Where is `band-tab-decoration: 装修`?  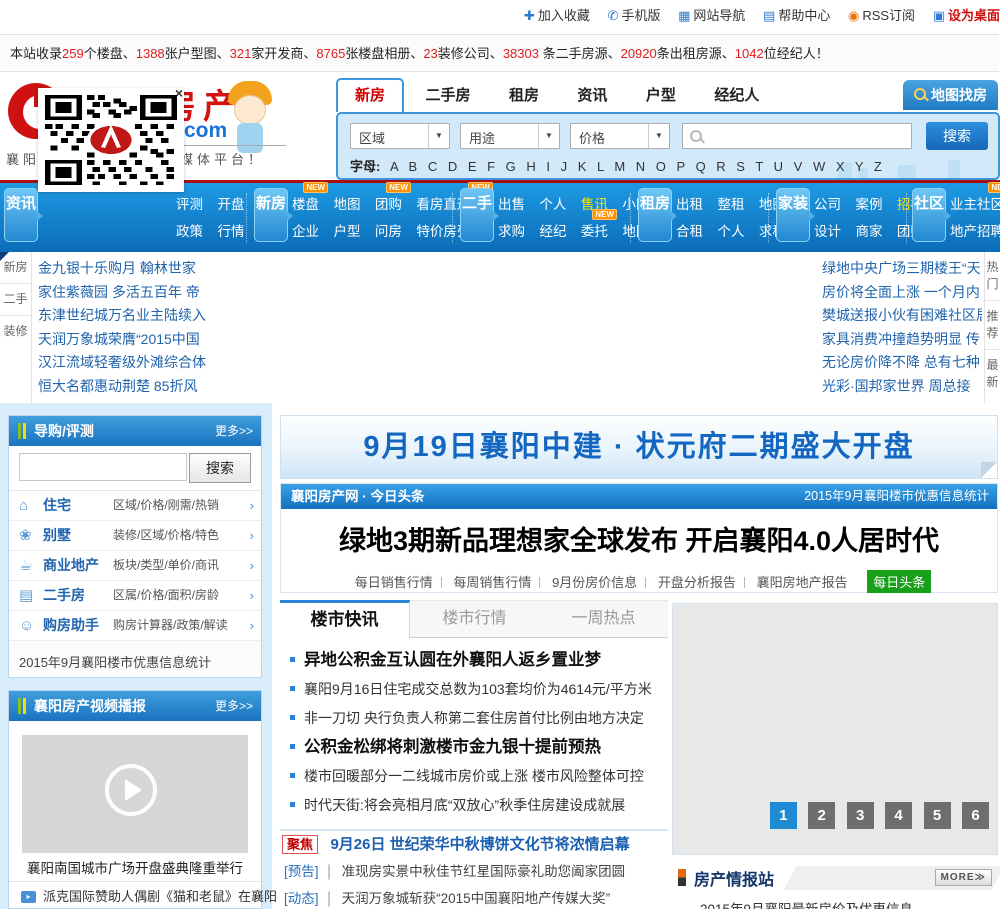
band-tab-decoration: 装修 is located at coordinates (15, 331).